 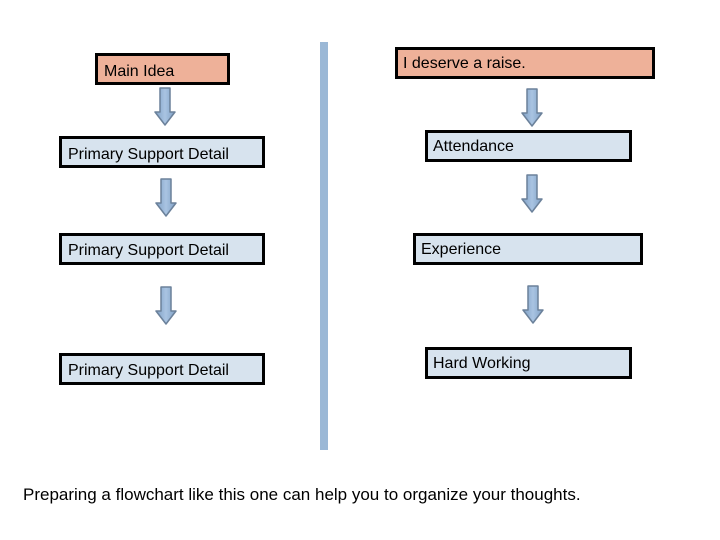 I want to click on left-detail-box-3: Primary Support Detail, so click(x=162, y=369).